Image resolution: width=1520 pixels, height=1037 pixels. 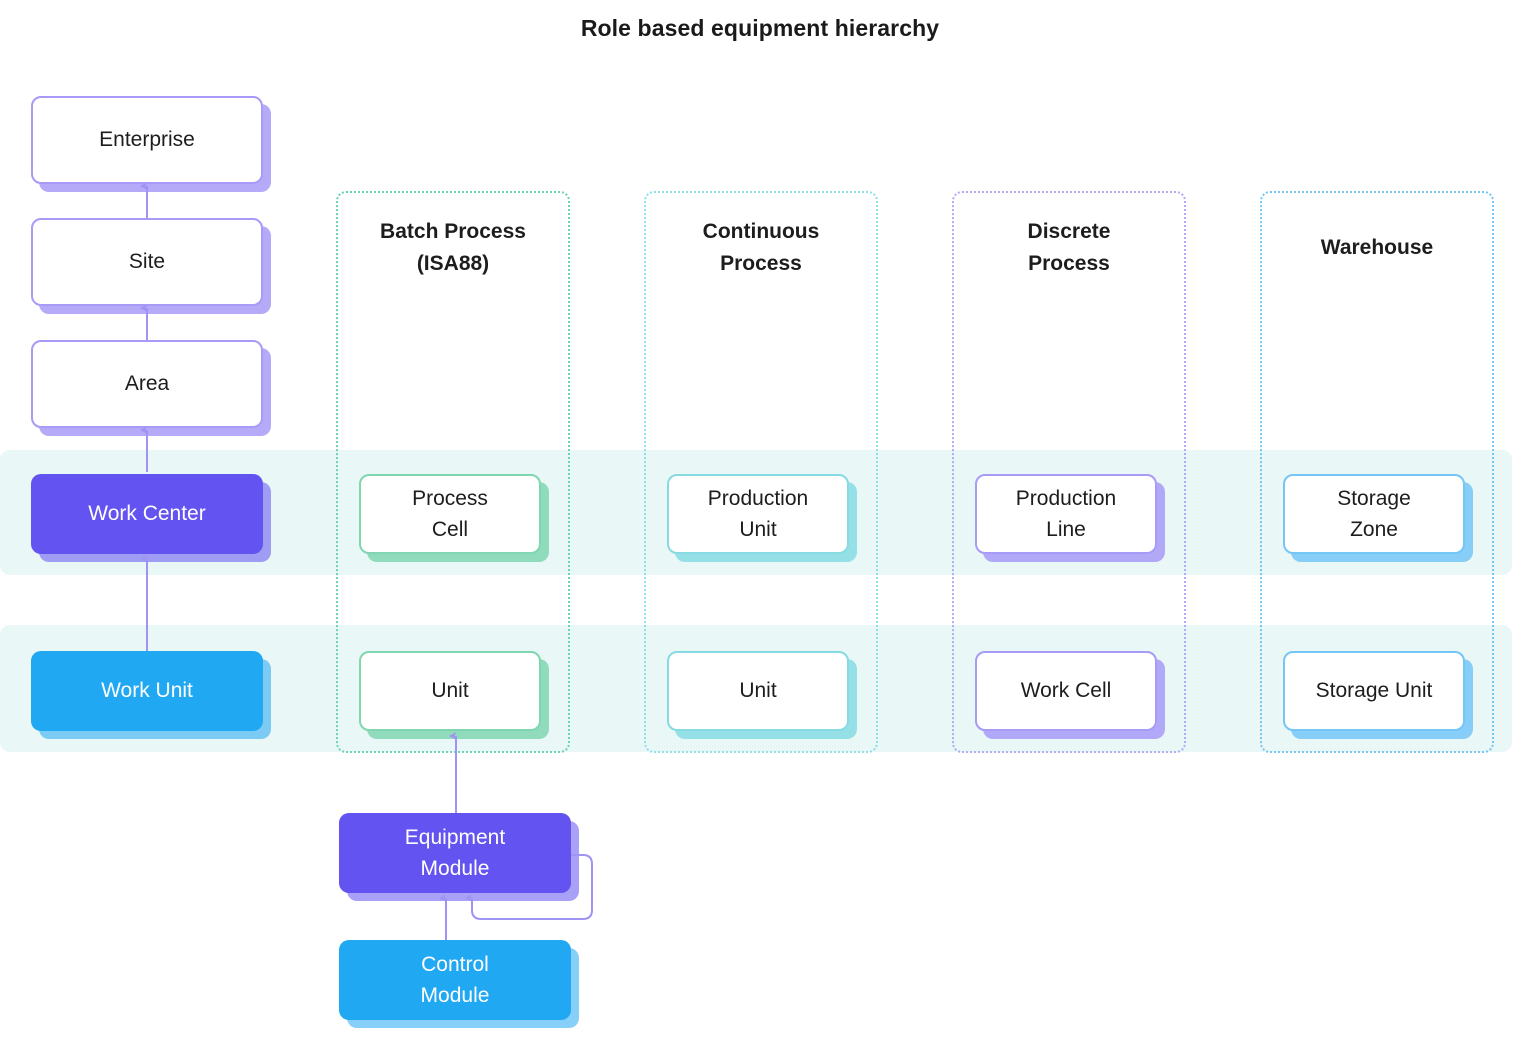 I want to click on node-area-label: Area, so click(x=147, y=384).